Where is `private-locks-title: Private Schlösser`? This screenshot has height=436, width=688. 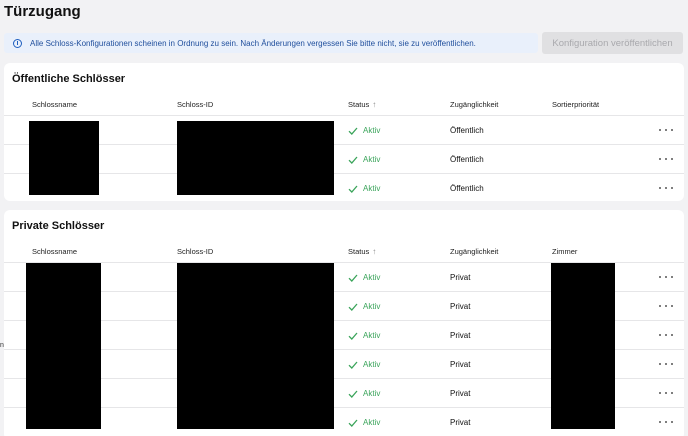 private-locks-title: Private Schlösser is located at coordinates (58, 226).